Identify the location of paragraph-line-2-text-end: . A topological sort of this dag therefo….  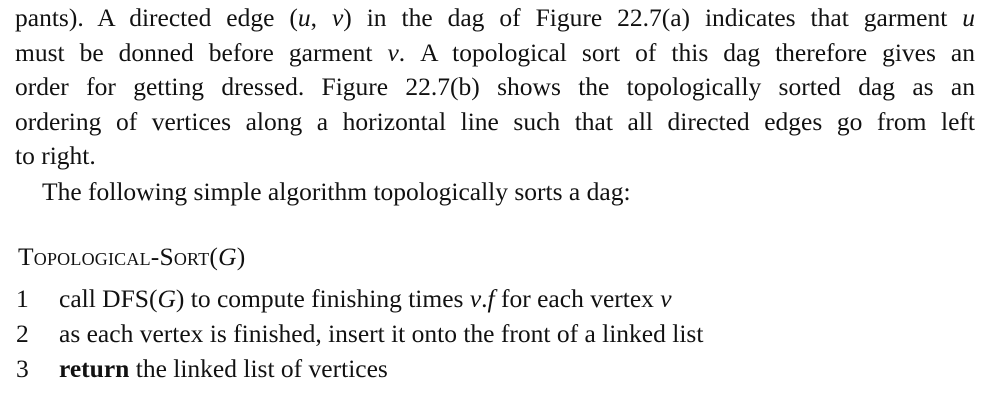
(686, 52).